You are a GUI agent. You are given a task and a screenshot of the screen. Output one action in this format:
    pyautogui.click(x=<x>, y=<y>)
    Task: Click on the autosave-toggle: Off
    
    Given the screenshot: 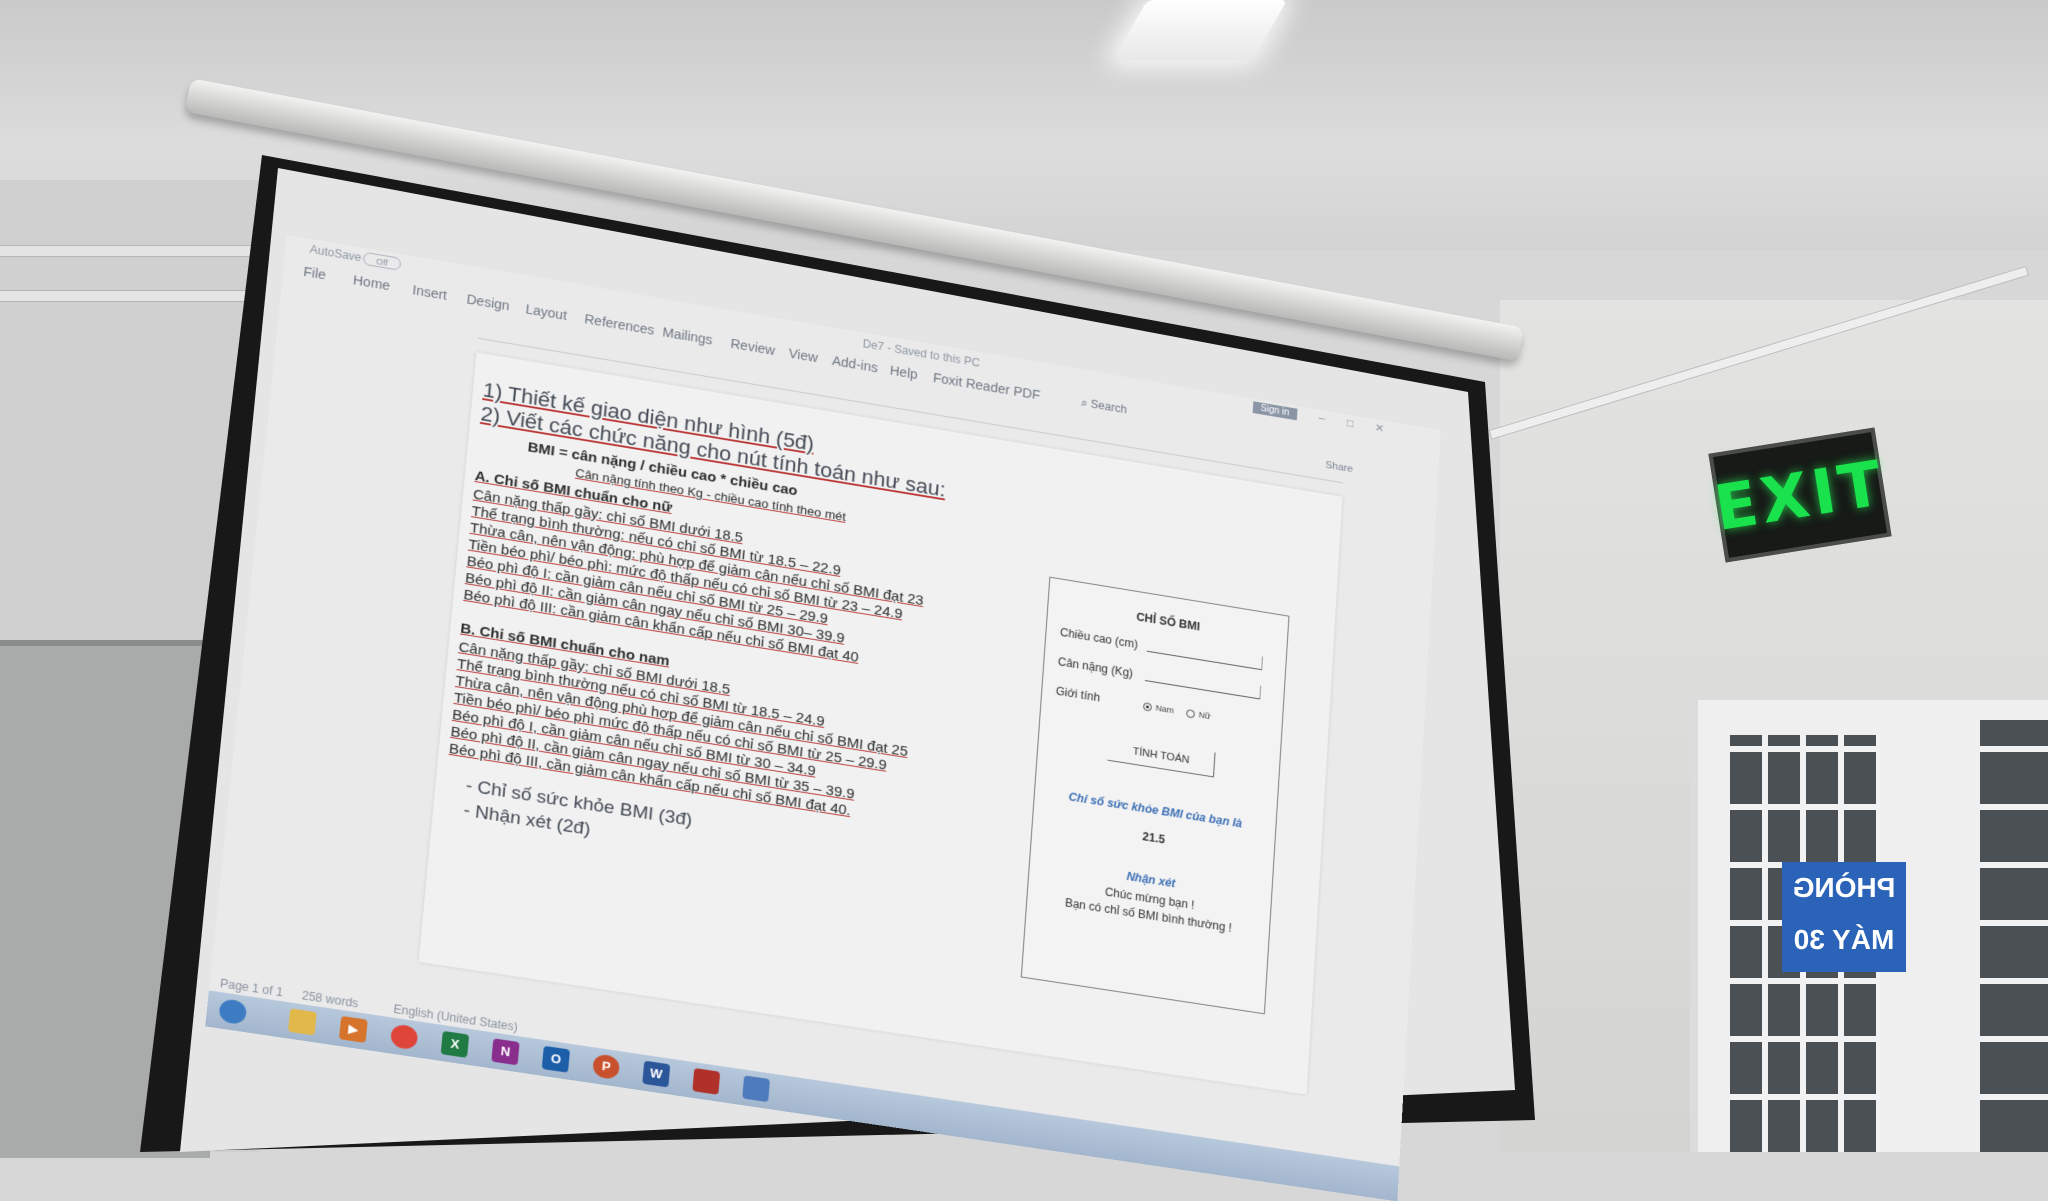 What is the action you would take?
    pyautogui.click(x=382, y=261)
    